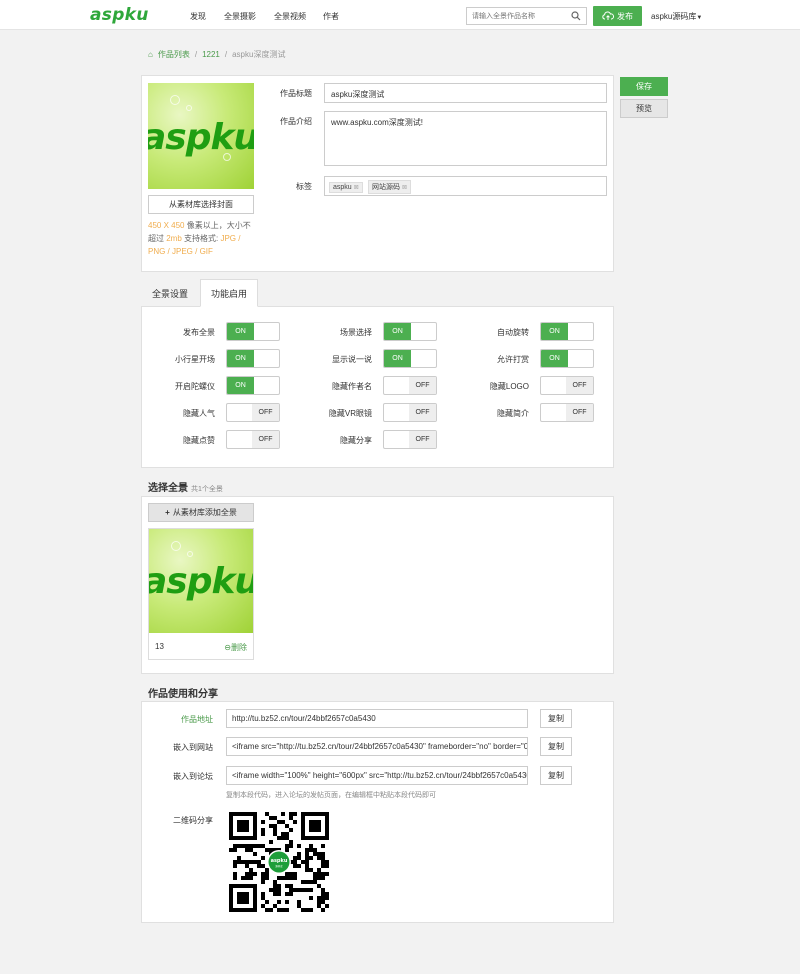  Describe the element at coordinates (240, 16) in the screenshot. I see `nav-panorama-photo: 全景摄影` at that location.